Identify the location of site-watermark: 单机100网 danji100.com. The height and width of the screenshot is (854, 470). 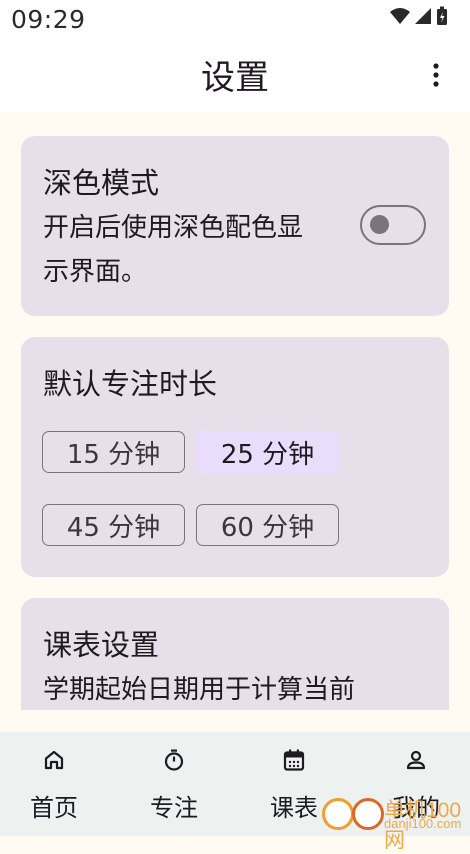
(394, 821).